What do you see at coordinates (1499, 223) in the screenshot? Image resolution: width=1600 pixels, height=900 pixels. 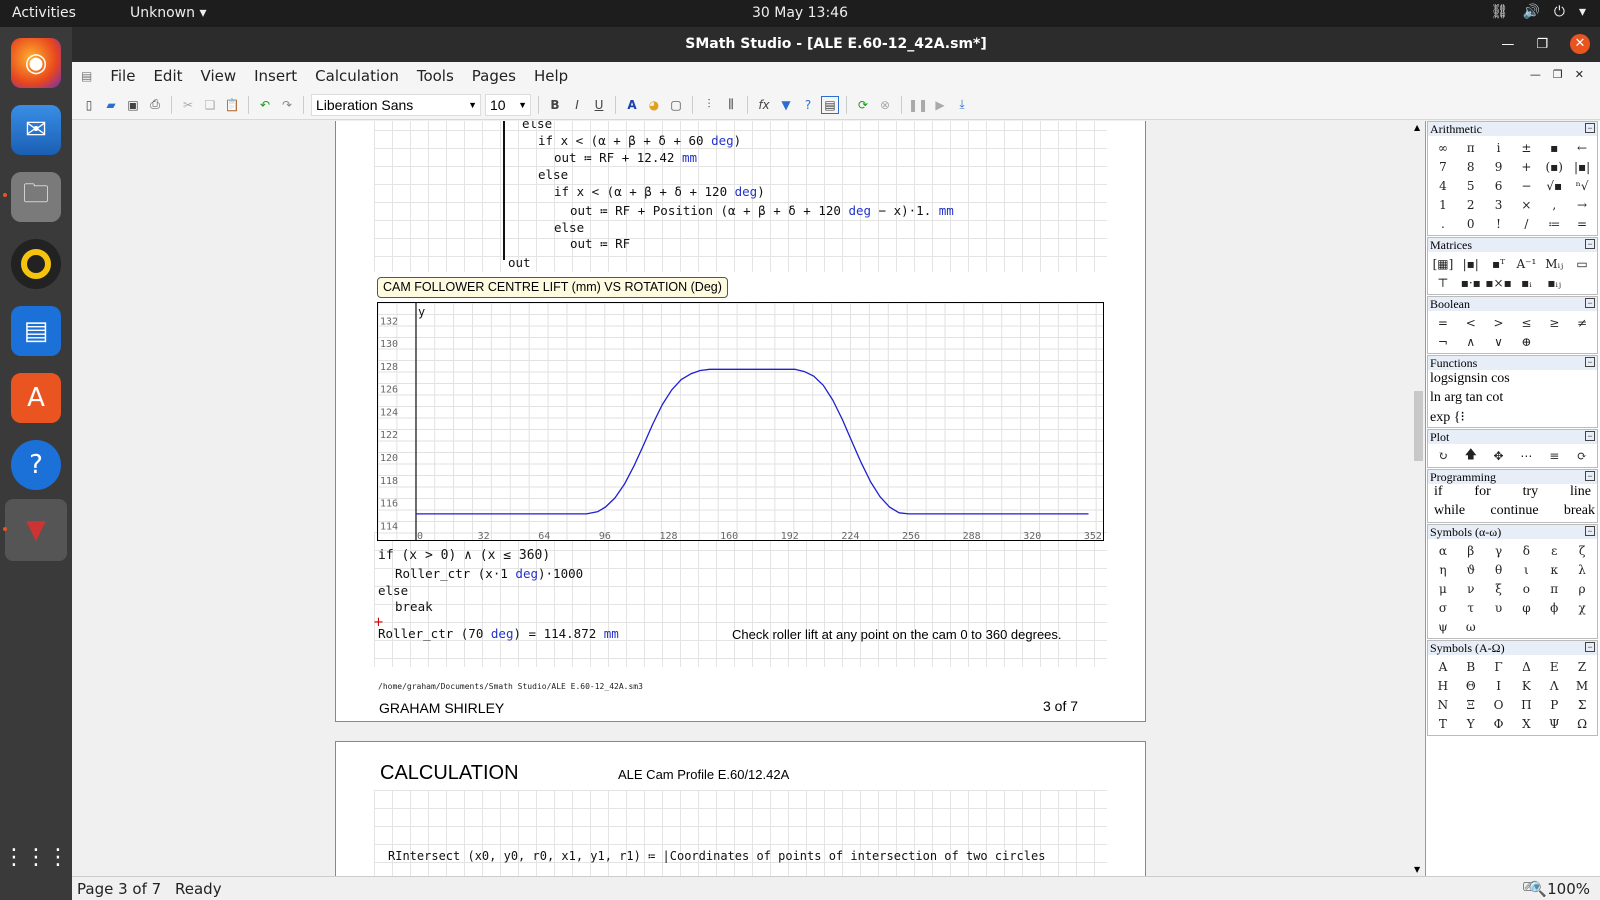 I see `panel-key: !` at bounding box center [1499, 223].